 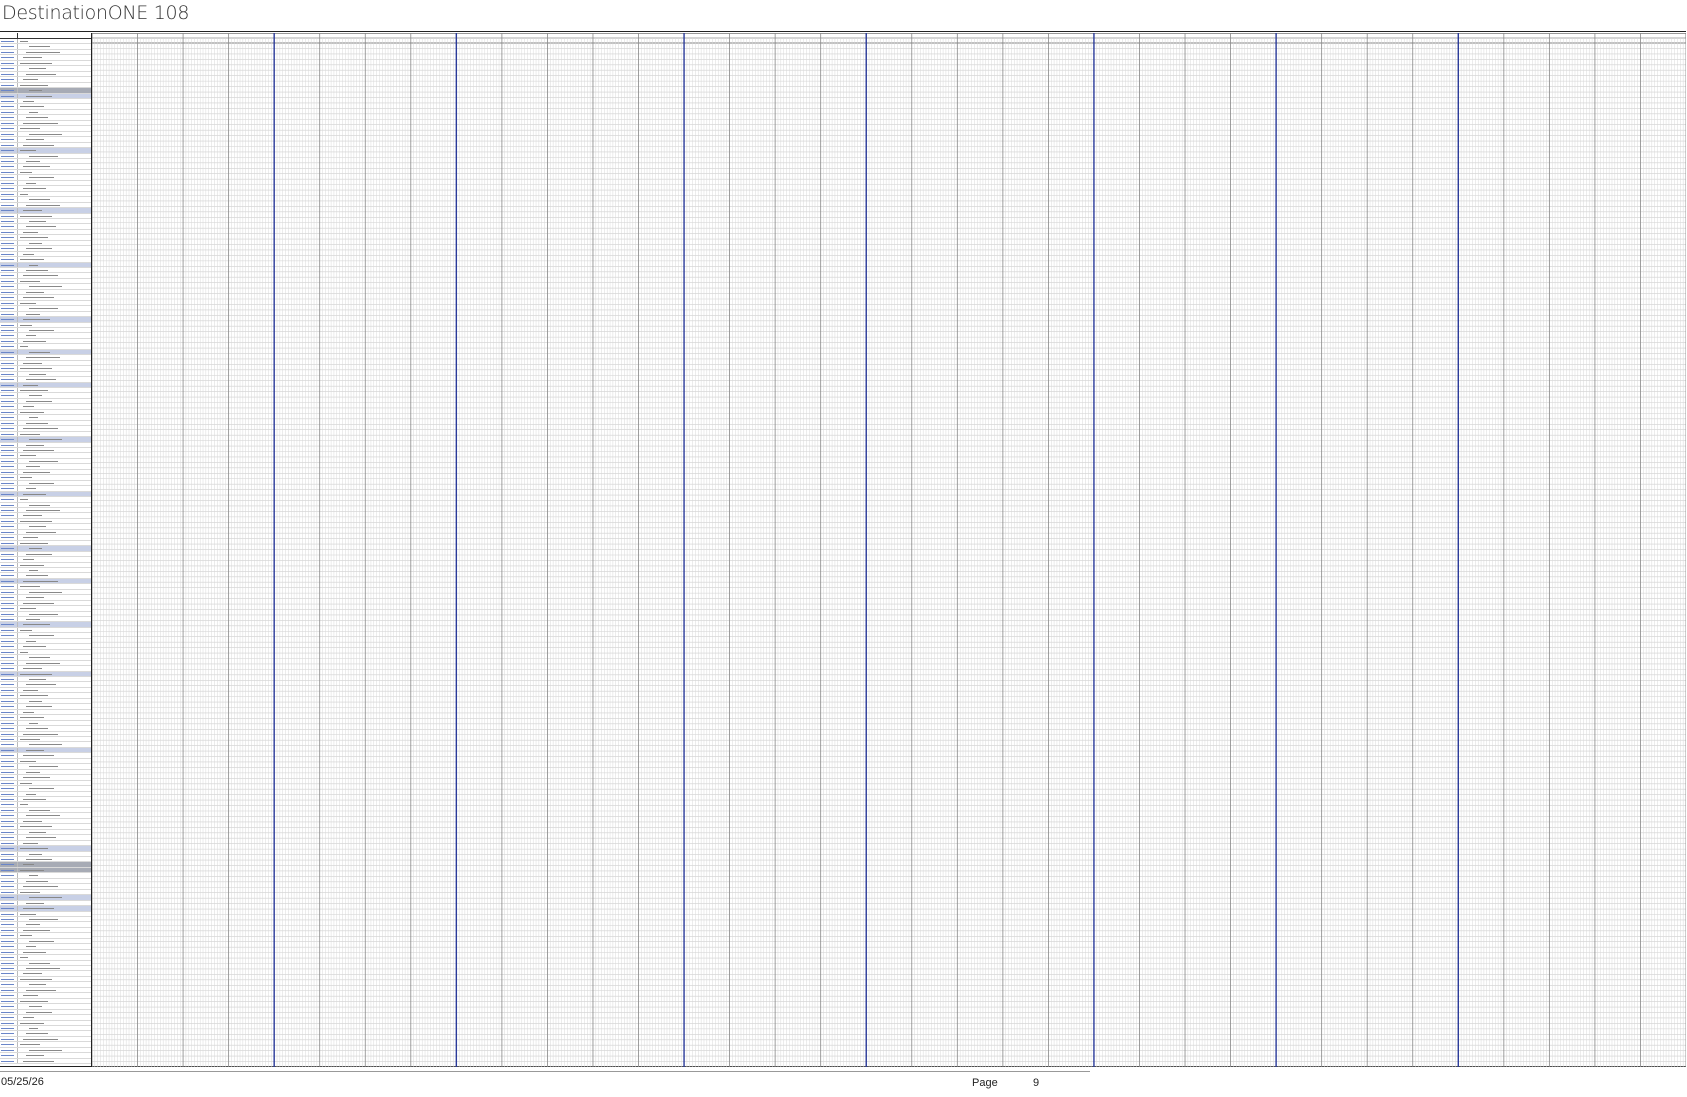 I want to click on footer-page-label: Page, so click(x=985, y=1083).